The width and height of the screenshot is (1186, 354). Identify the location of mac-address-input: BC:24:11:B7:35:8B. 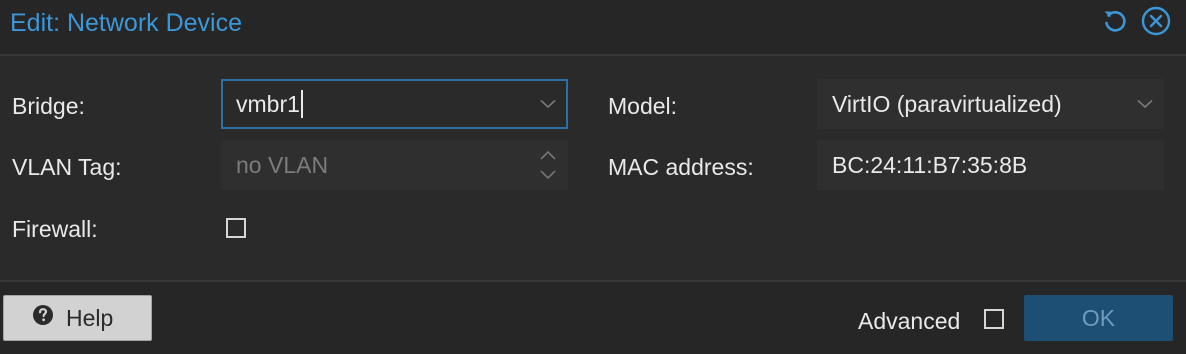
(990, 165).